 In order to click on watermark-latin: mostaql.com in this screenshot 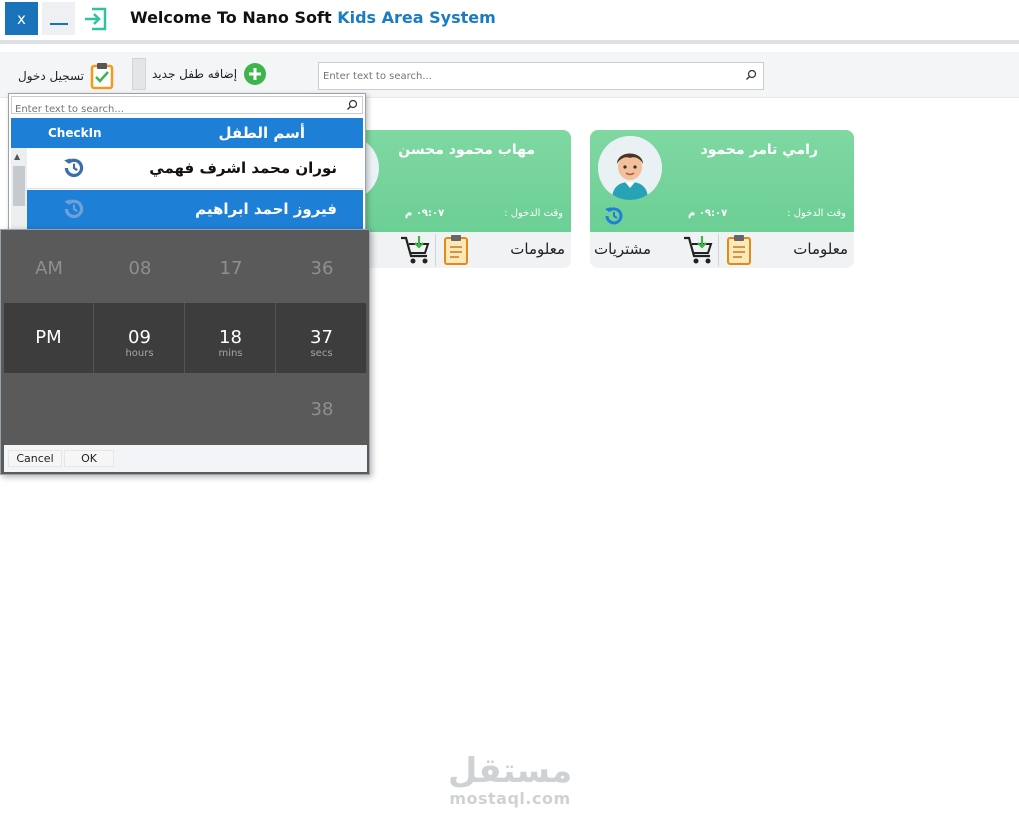, I will do `click(510, 798)`.